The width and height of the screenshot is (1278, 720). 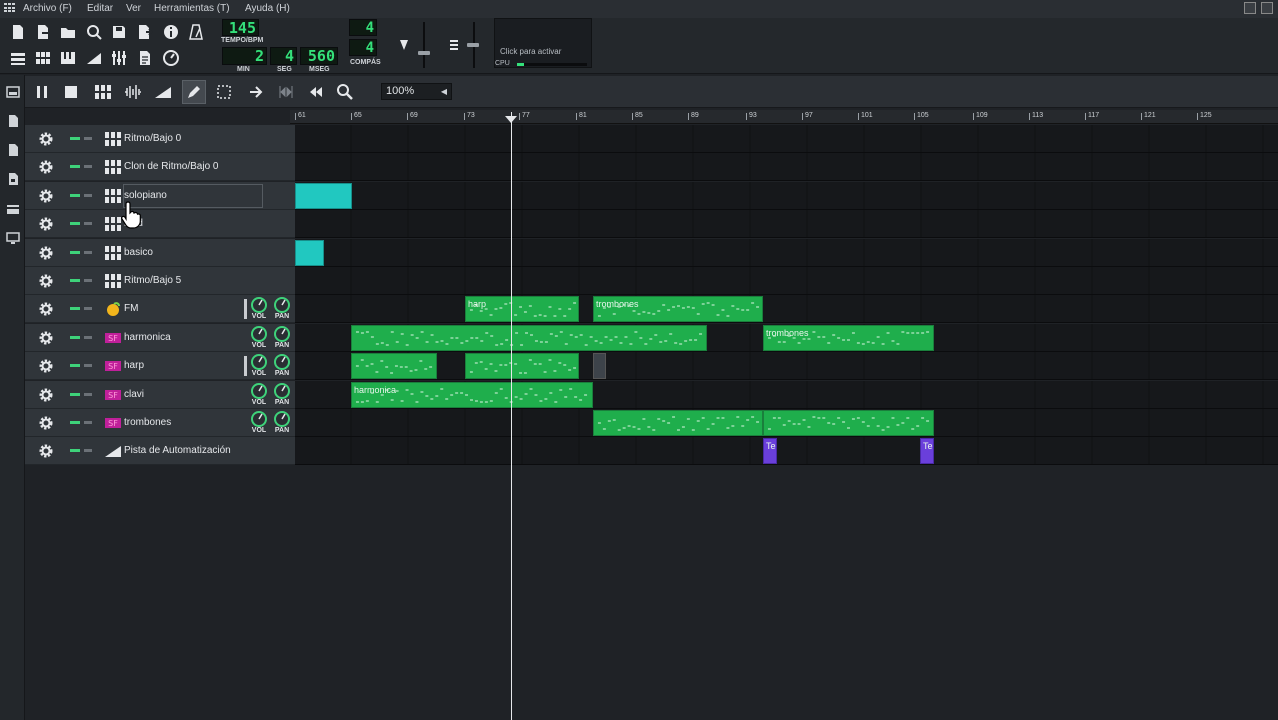 What do you see at coordinates (152, 138) in the screenshot?
I see `track-name: Ritmo/Bajo 0` at bounding box center [152, 138].